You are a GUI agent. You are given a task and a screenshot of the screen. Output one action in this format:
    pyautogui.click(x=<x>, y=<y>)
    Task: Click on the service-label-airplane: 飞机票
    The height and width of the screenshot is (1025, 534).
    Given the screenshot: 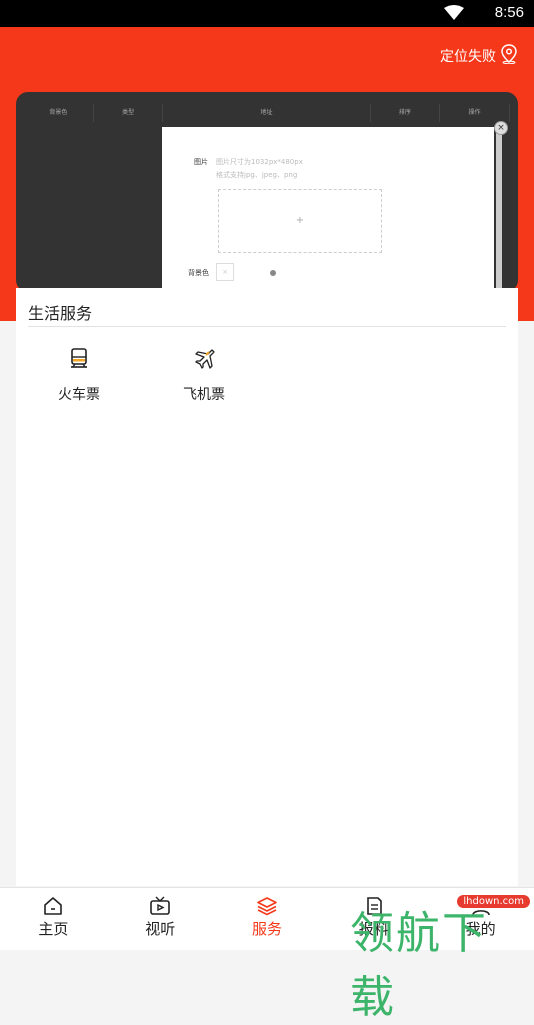 What is the action you would take?
    pyautogui.click(x=204, y=395)
    